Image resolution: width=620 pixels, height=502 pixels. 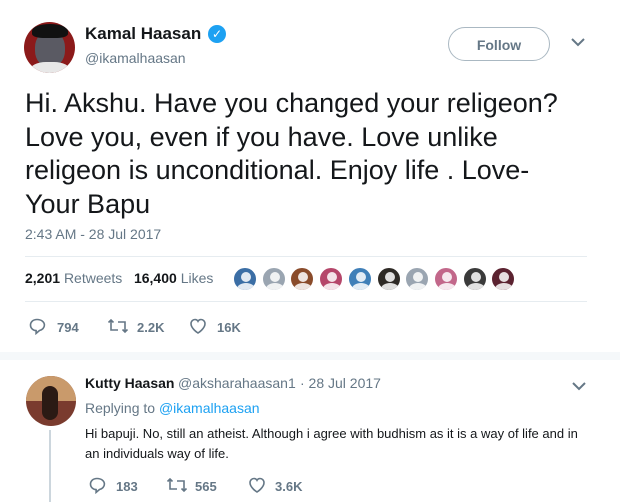 I want to click on reply-author-handle: @aksharahaasan1, so click(x=237, y=383).